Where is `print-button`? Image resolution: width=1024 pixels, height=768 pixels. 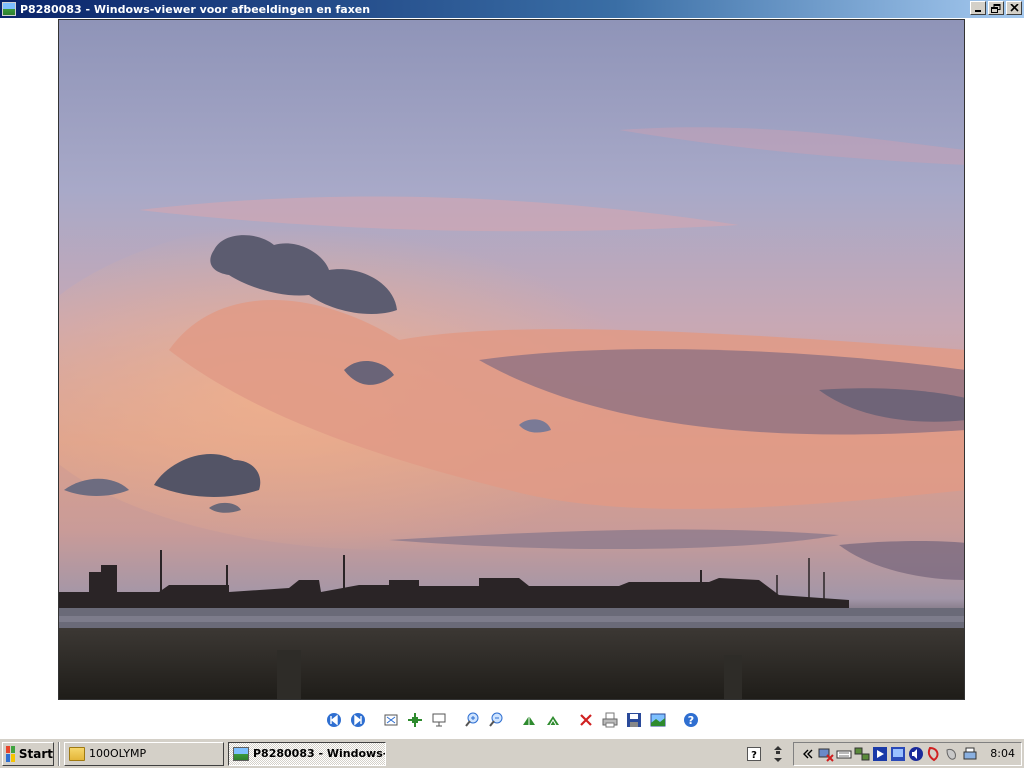 print-button is located at coordinates (610, 720).